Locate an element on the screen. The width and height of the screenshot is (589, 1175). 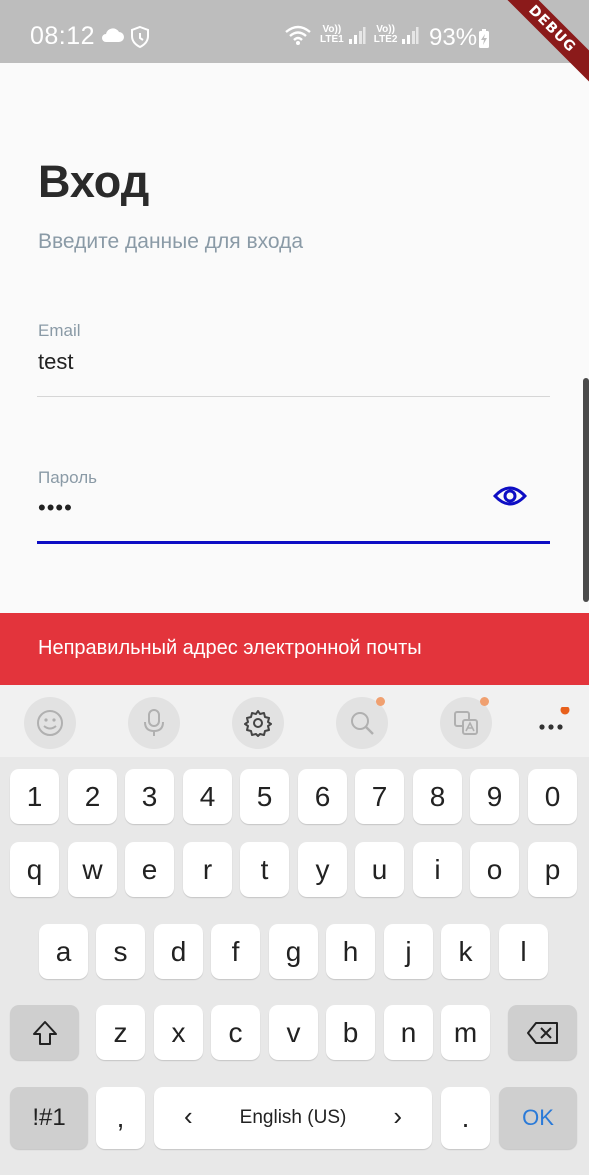
key-v: v is located at coordinates (293, 1032).